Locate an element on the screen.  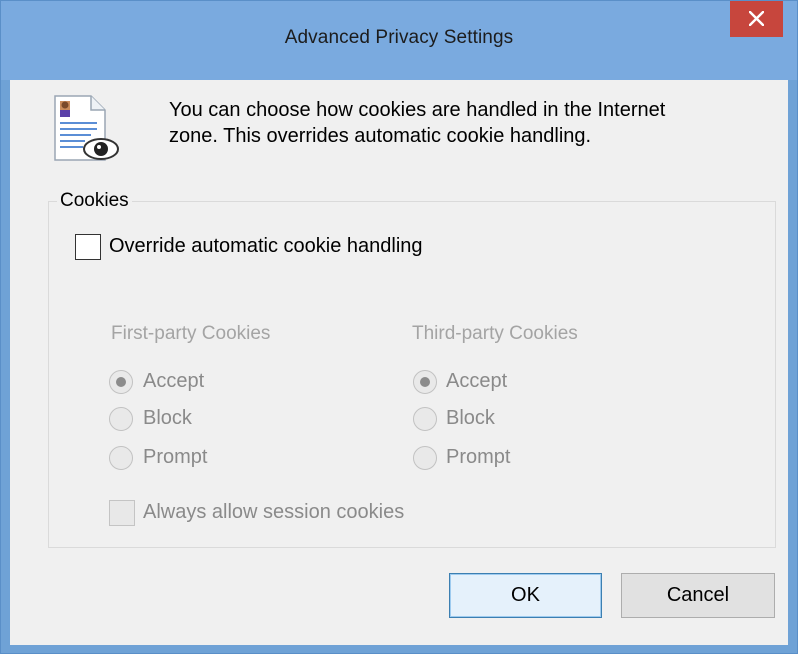
session-cookies-checkbox is located at coordinates (122, 513).